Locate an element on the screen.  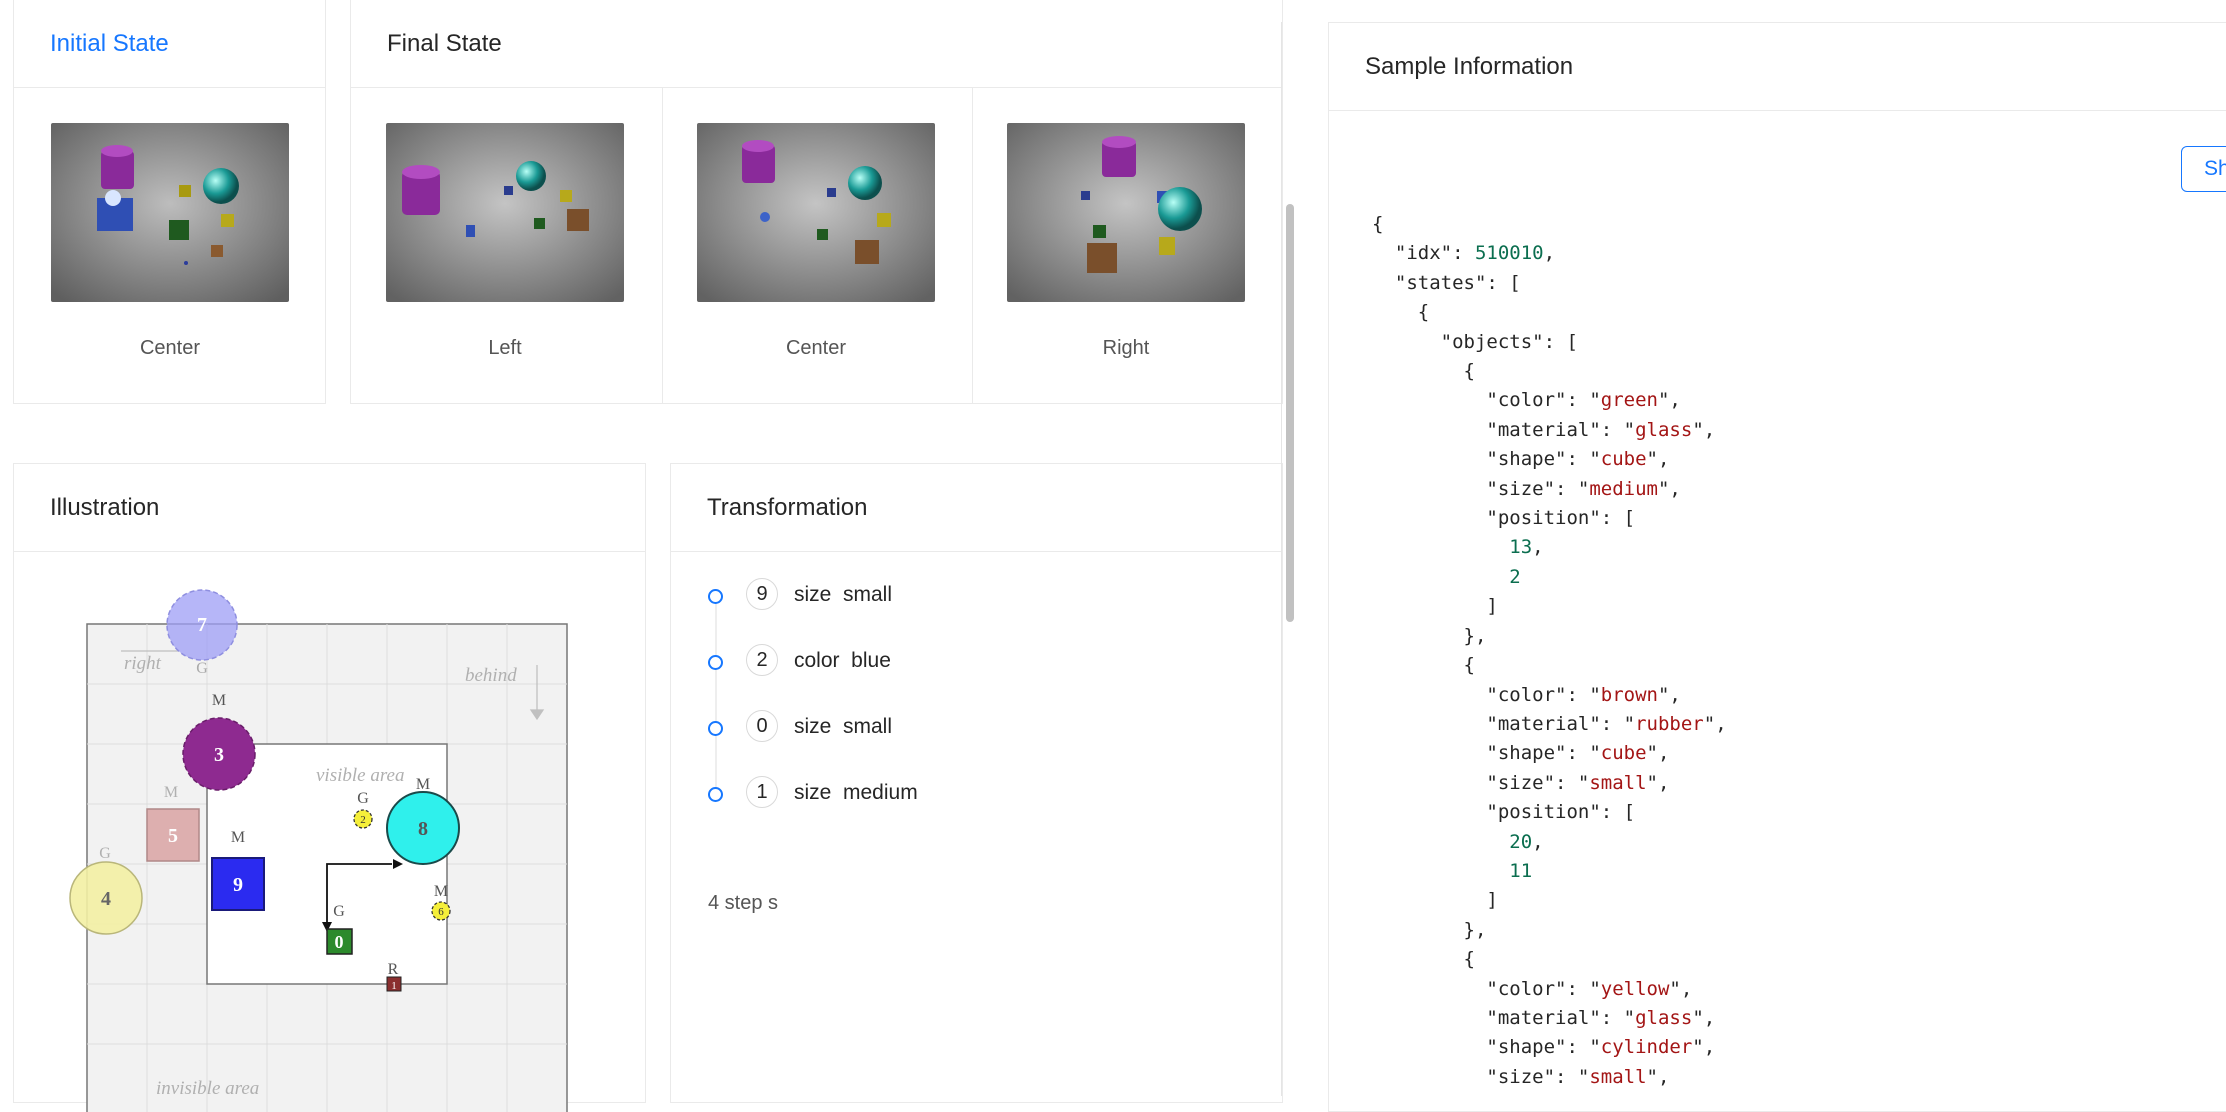
transformation-title: Transformation is located at coordinates (976, 508).